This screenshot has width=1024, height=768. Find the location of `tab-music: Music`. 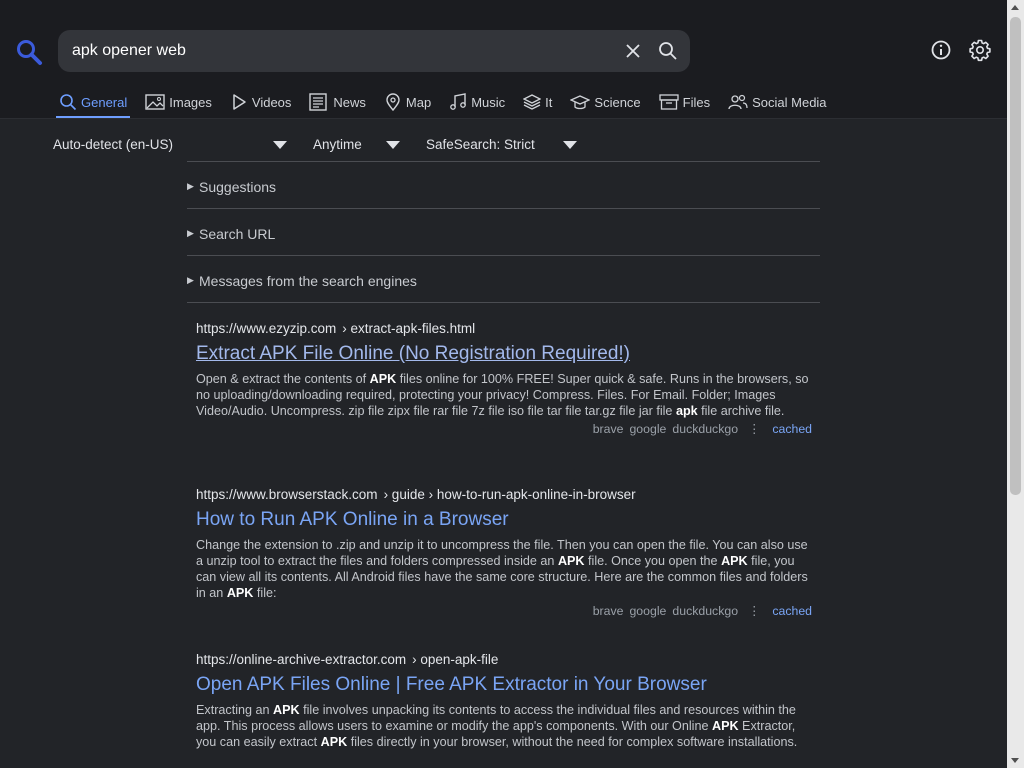

tab-music: Music is located at coordinates (477, 102).